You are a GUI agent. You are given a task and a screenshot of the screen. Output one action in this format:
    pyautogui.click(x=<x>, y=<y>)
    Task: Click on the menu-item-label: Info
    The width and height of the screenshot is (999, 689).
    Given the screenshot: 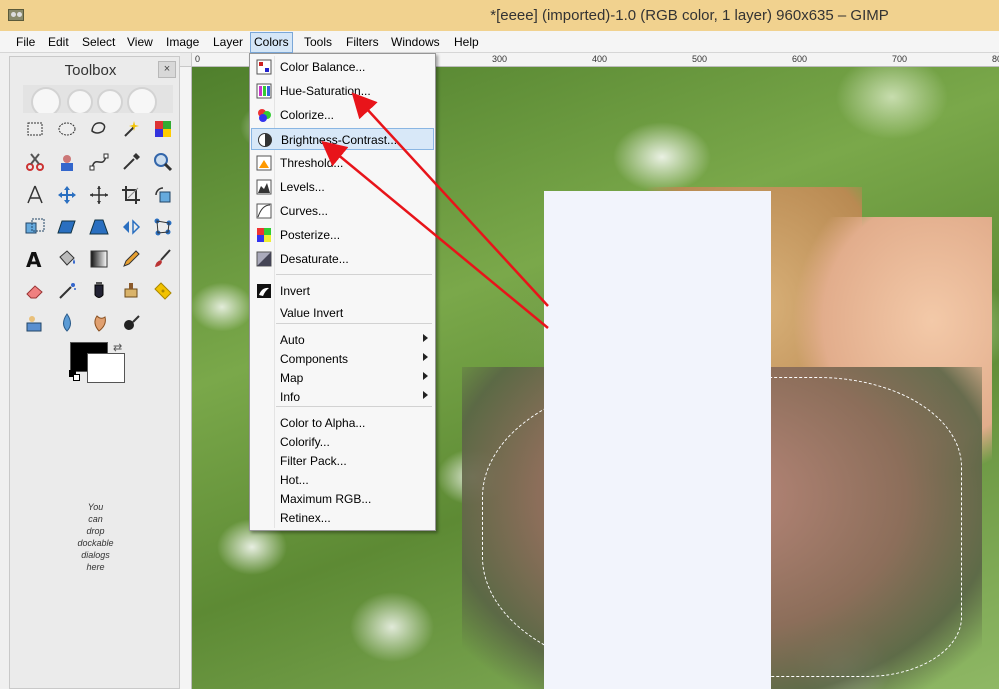 What is the action you would take?
    pyautogui.click(x=290, y=397)
    